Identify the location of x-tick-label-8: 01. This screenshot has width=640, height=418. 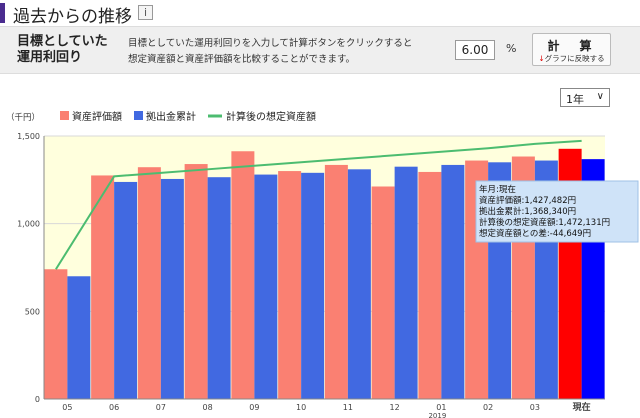
(441, 407).